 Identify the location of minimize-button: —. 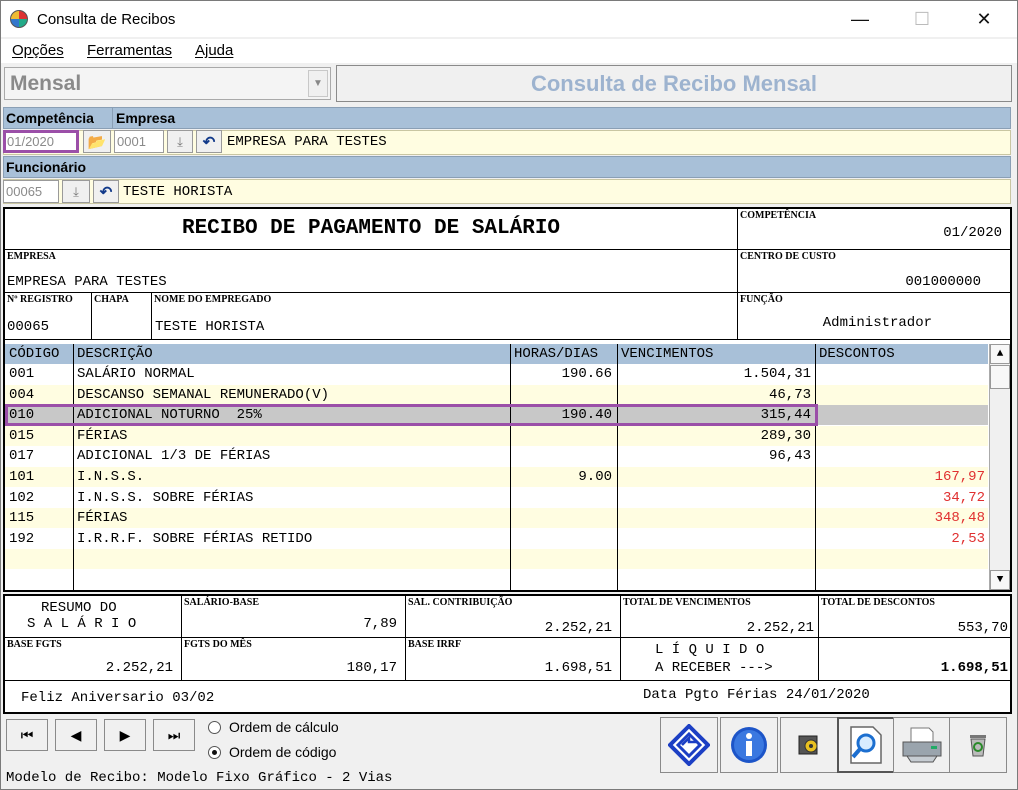
(860, 19).